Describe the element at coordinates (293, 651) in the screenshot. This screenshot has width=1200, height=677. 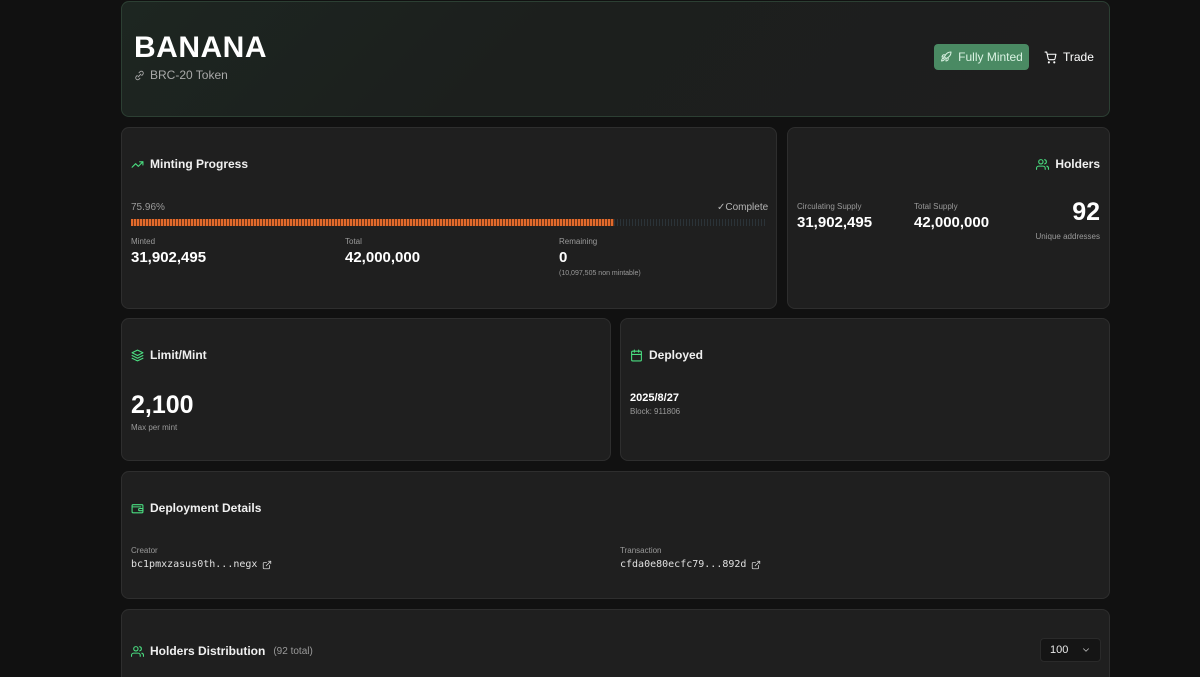
I see `holders-total-note: (92 total)` at that location.